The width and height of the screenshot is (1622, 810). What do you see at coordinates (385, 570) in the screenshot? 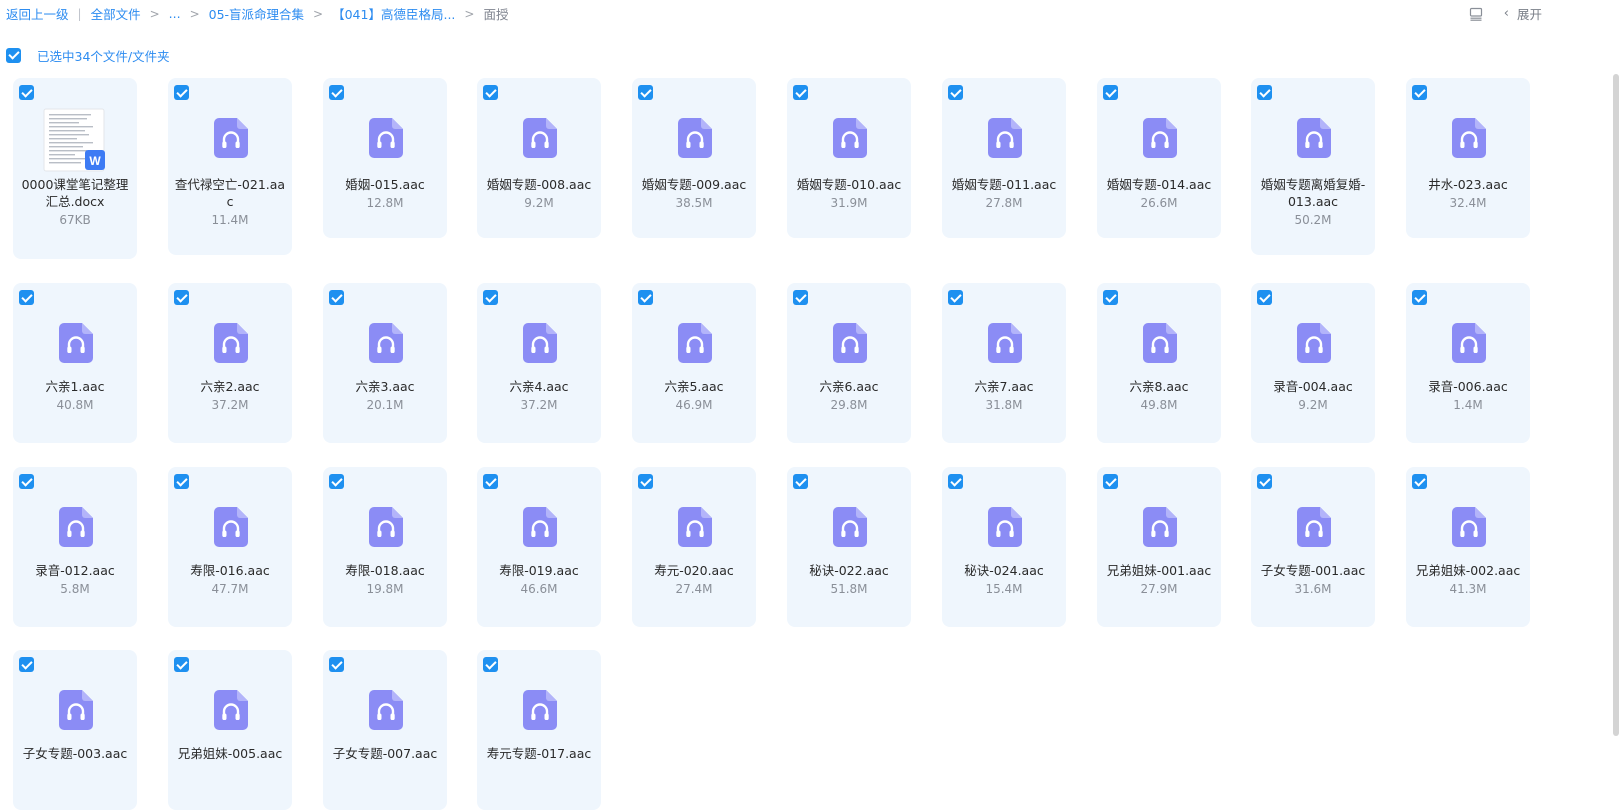
I see `file-name: 寿限-018.aac` at bounding box center [385, 570].